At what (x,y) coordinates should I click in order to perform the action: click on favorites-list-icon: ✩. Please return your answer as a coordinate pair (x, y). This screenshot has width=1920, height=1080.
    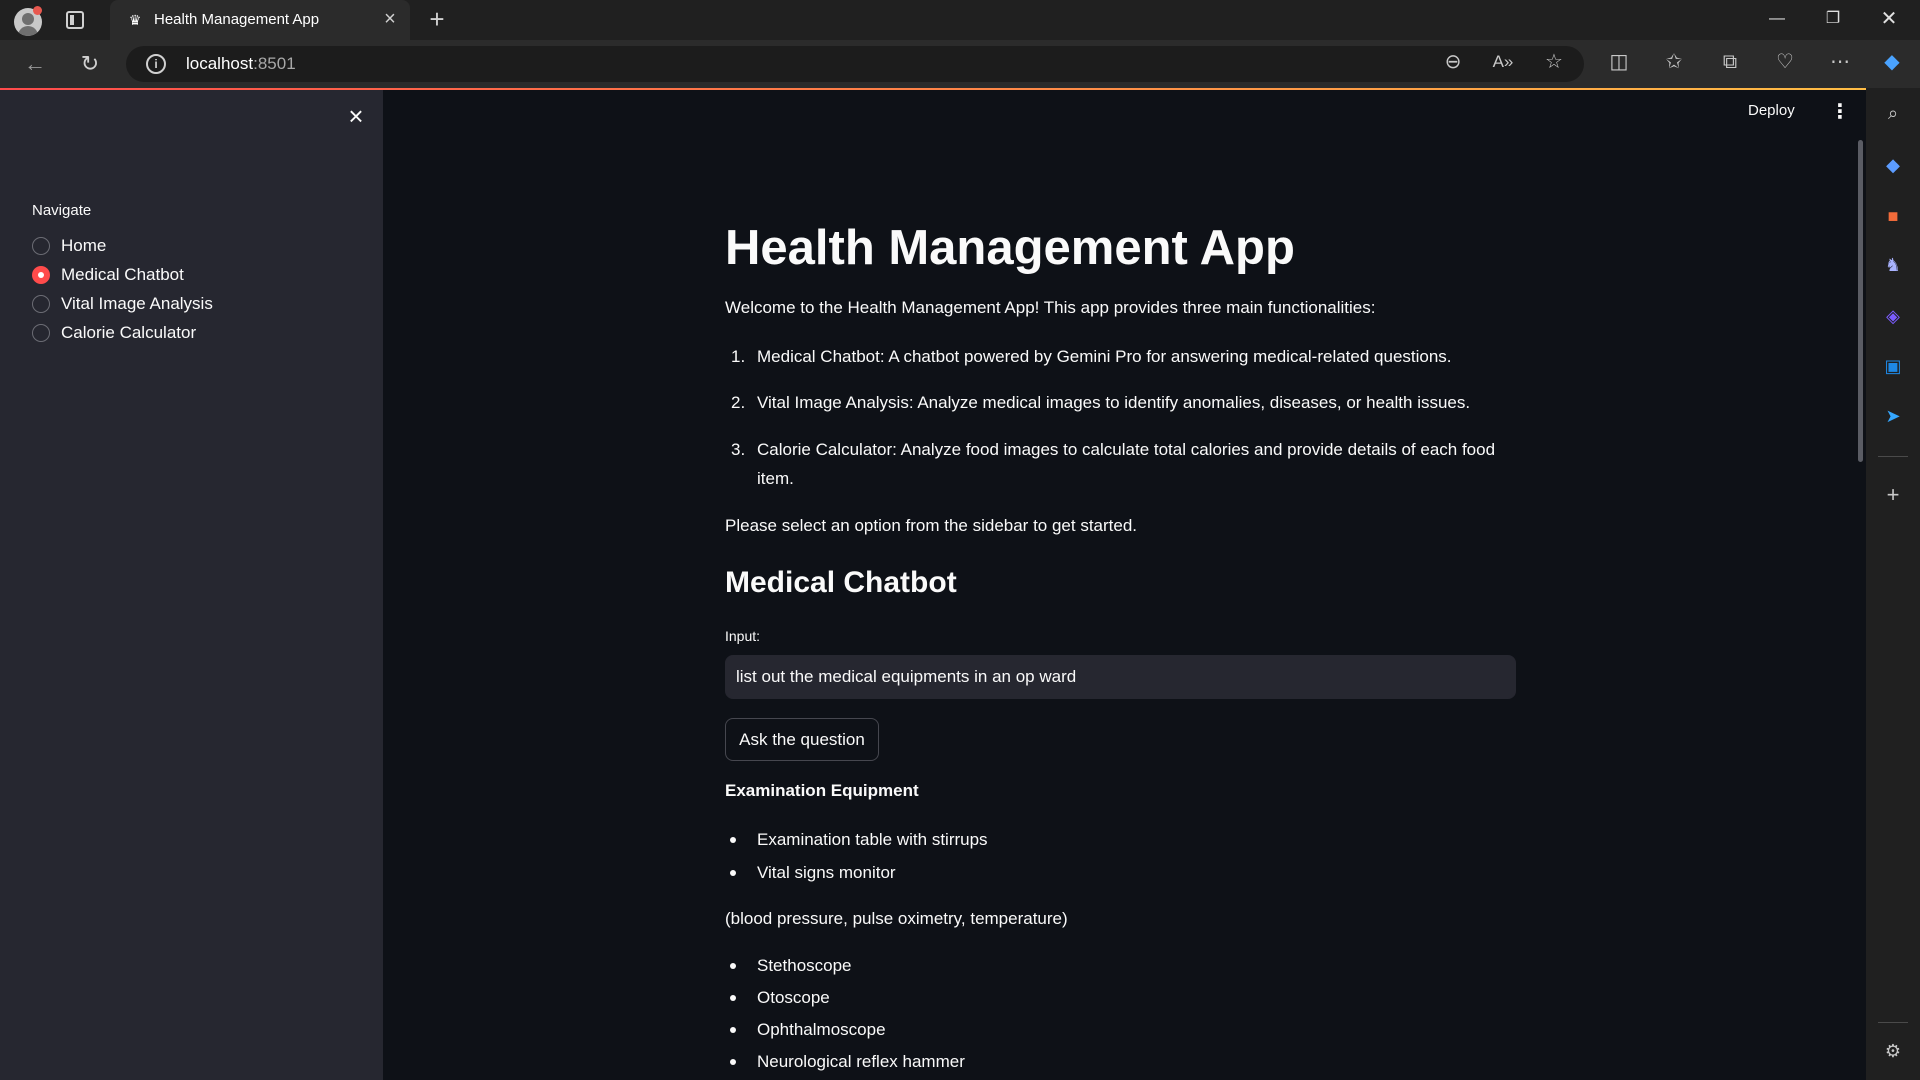
    Looking at the image, I should click on (1674, 62).